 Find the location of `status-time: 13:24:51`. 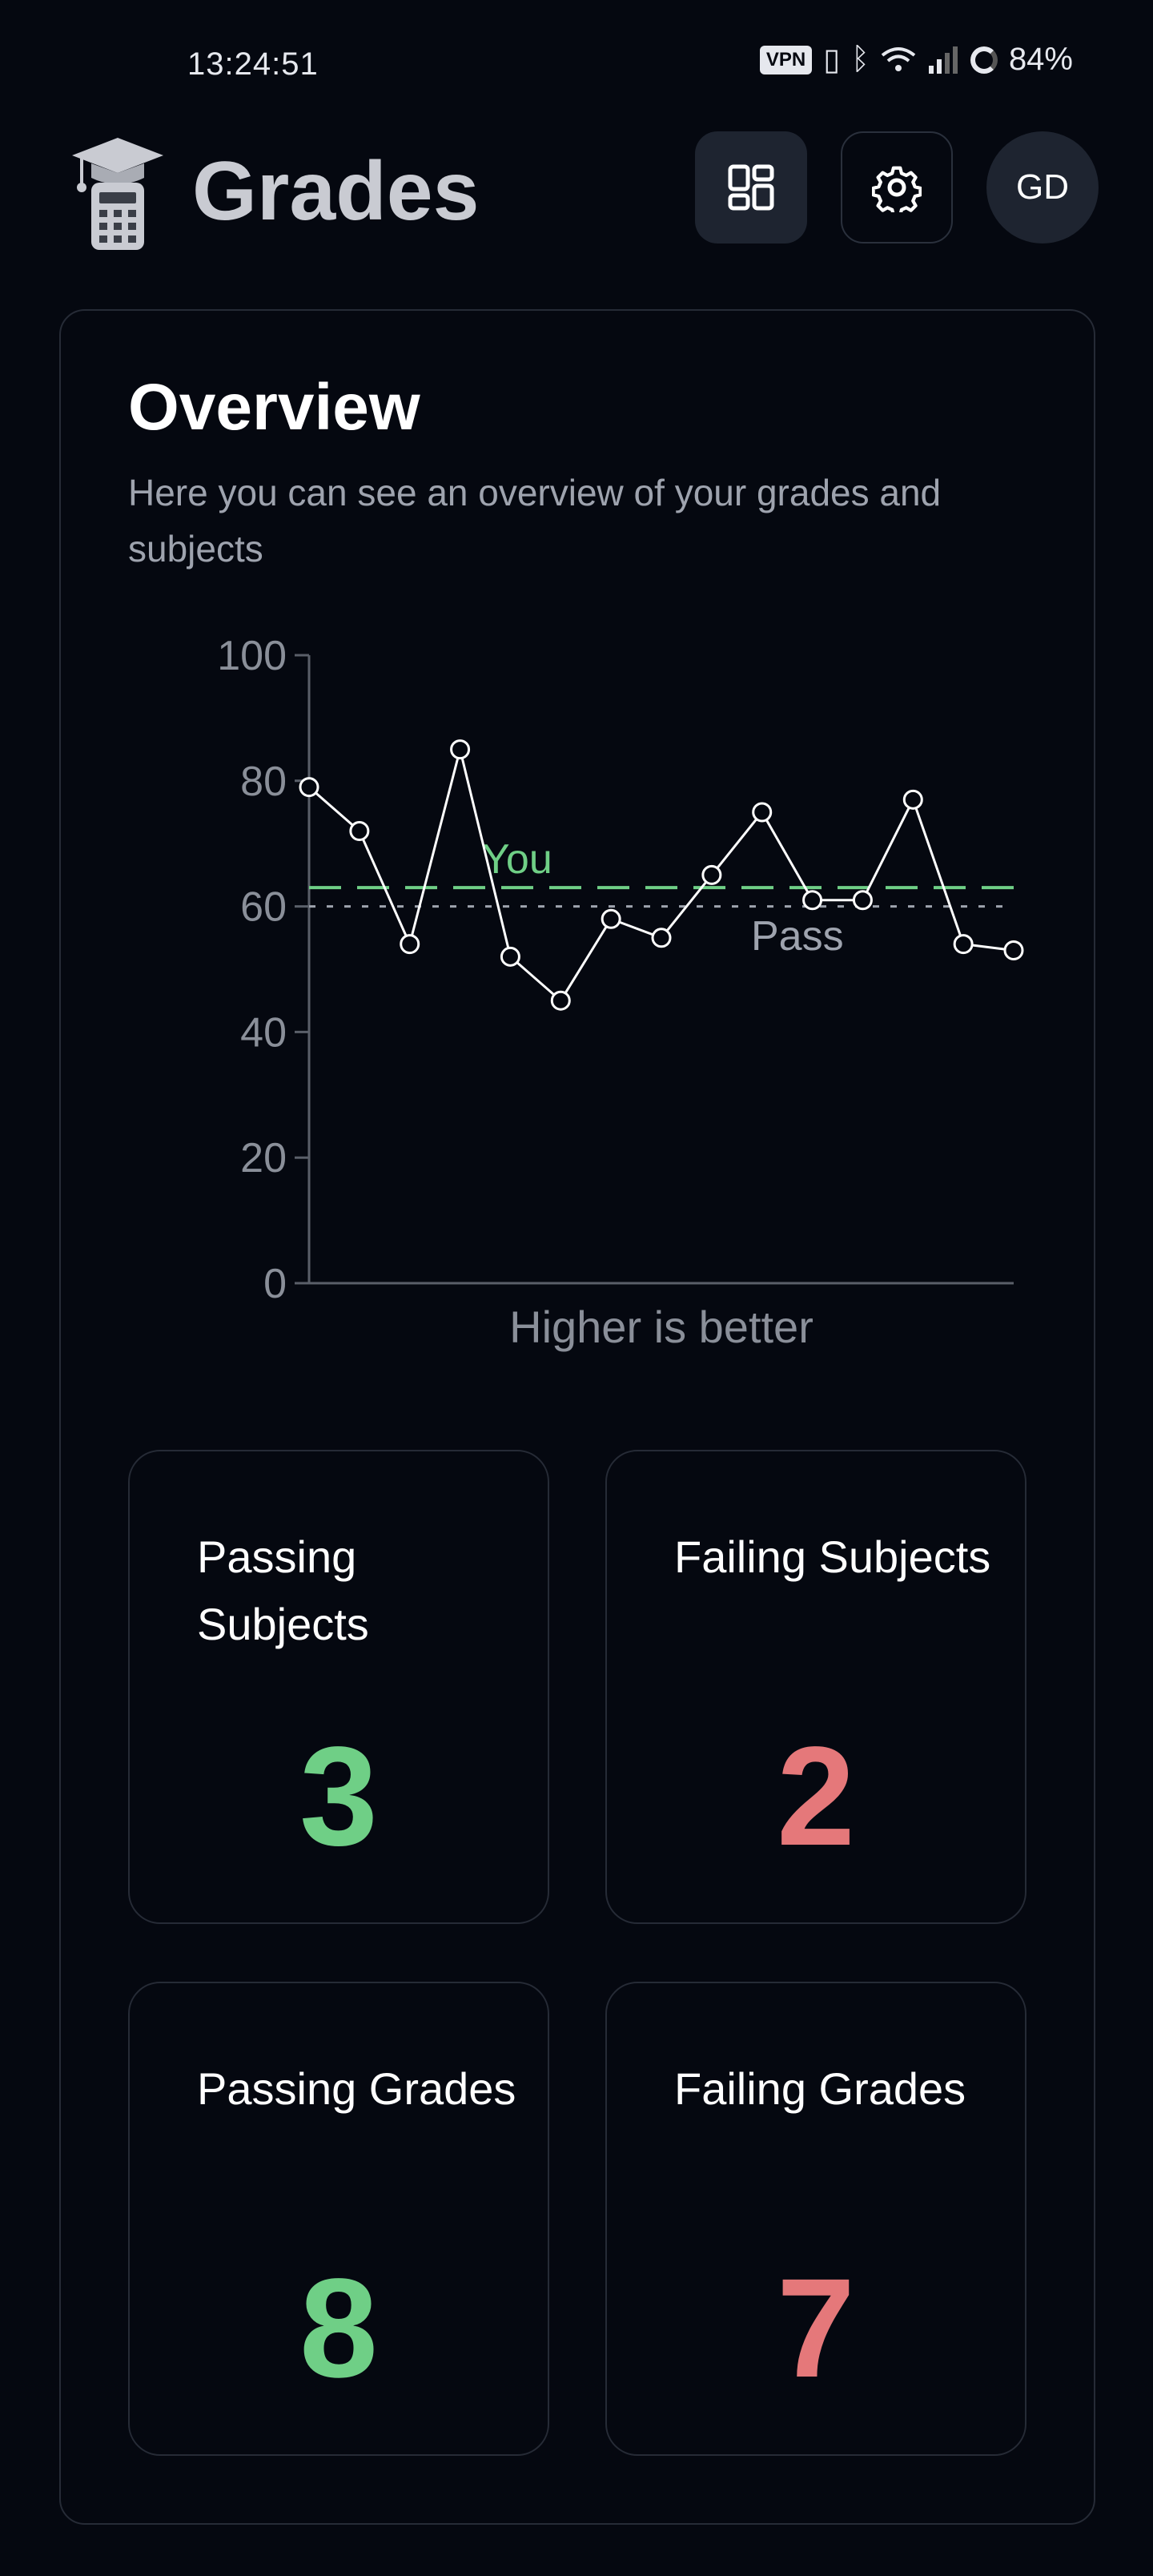

status-time: 13:24:51 is located at coordinates (253, 64).